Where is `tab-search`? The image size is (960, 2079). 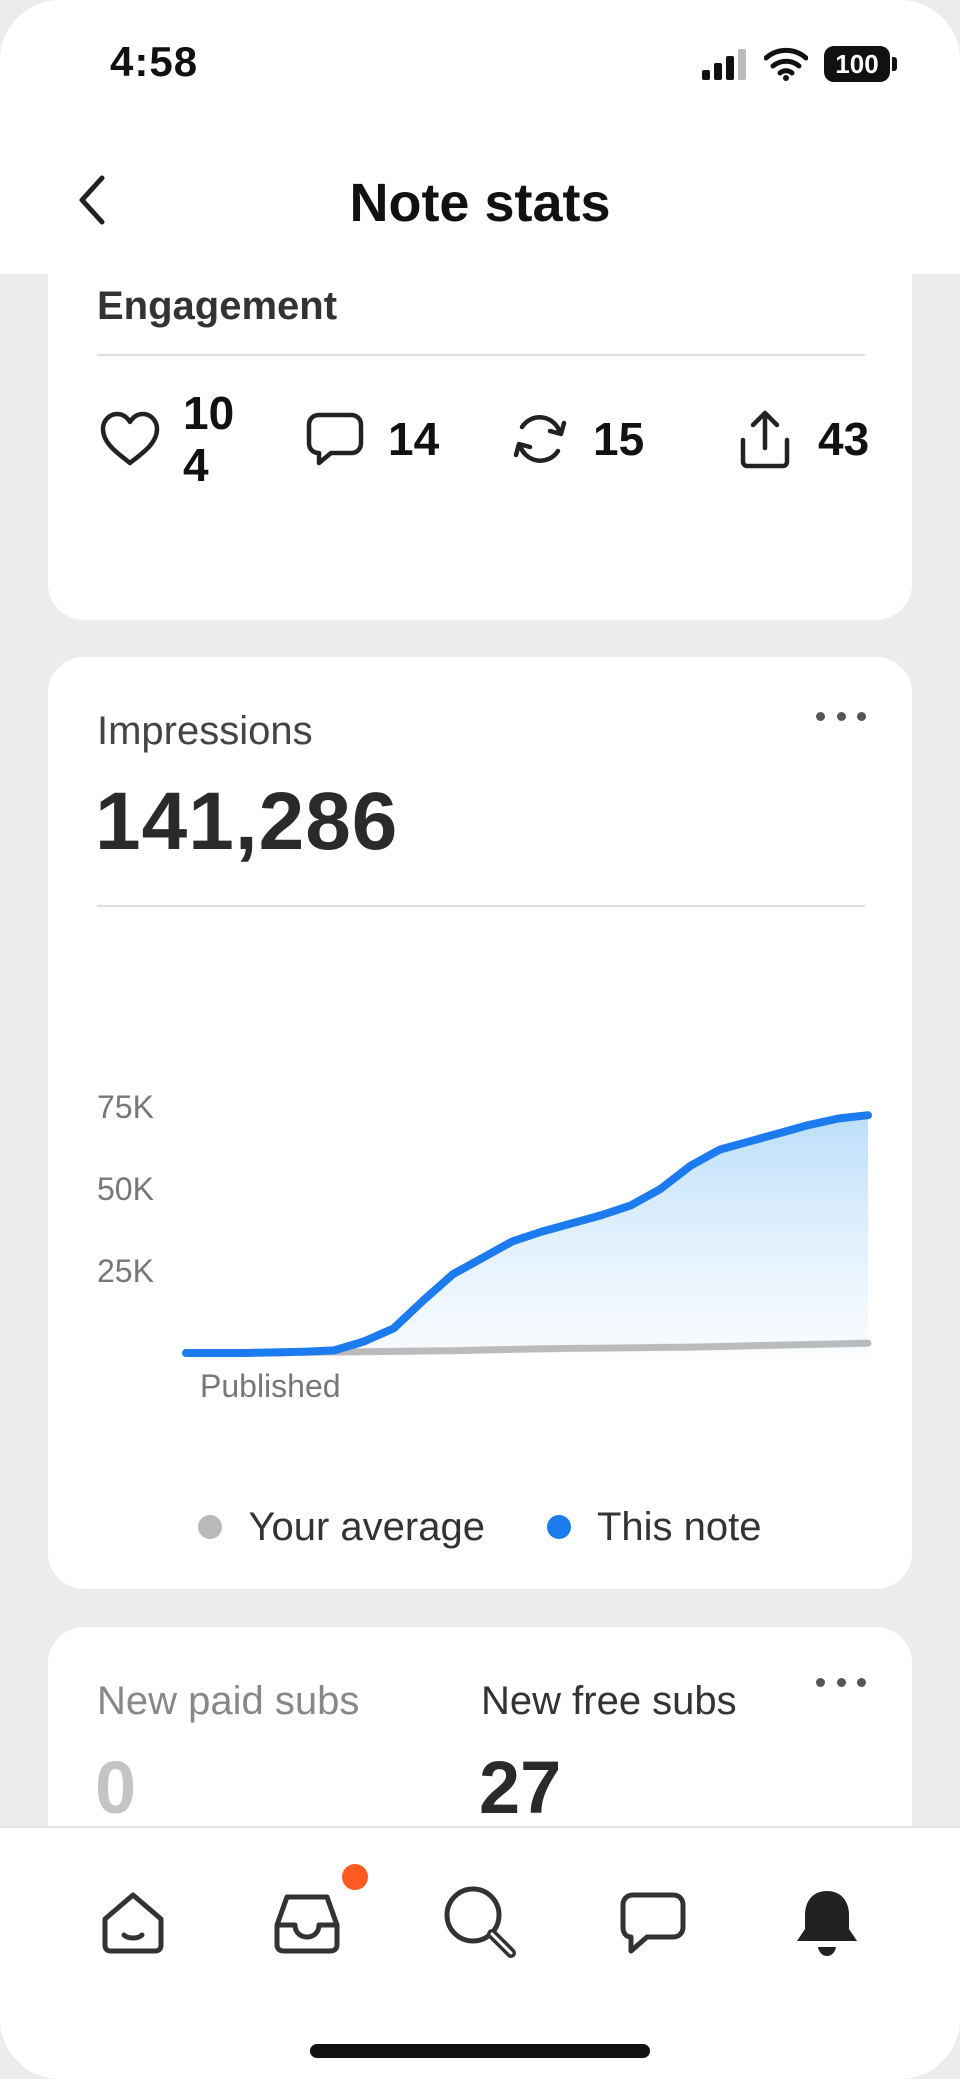 tab-search is located at coordinates (481, 1923).